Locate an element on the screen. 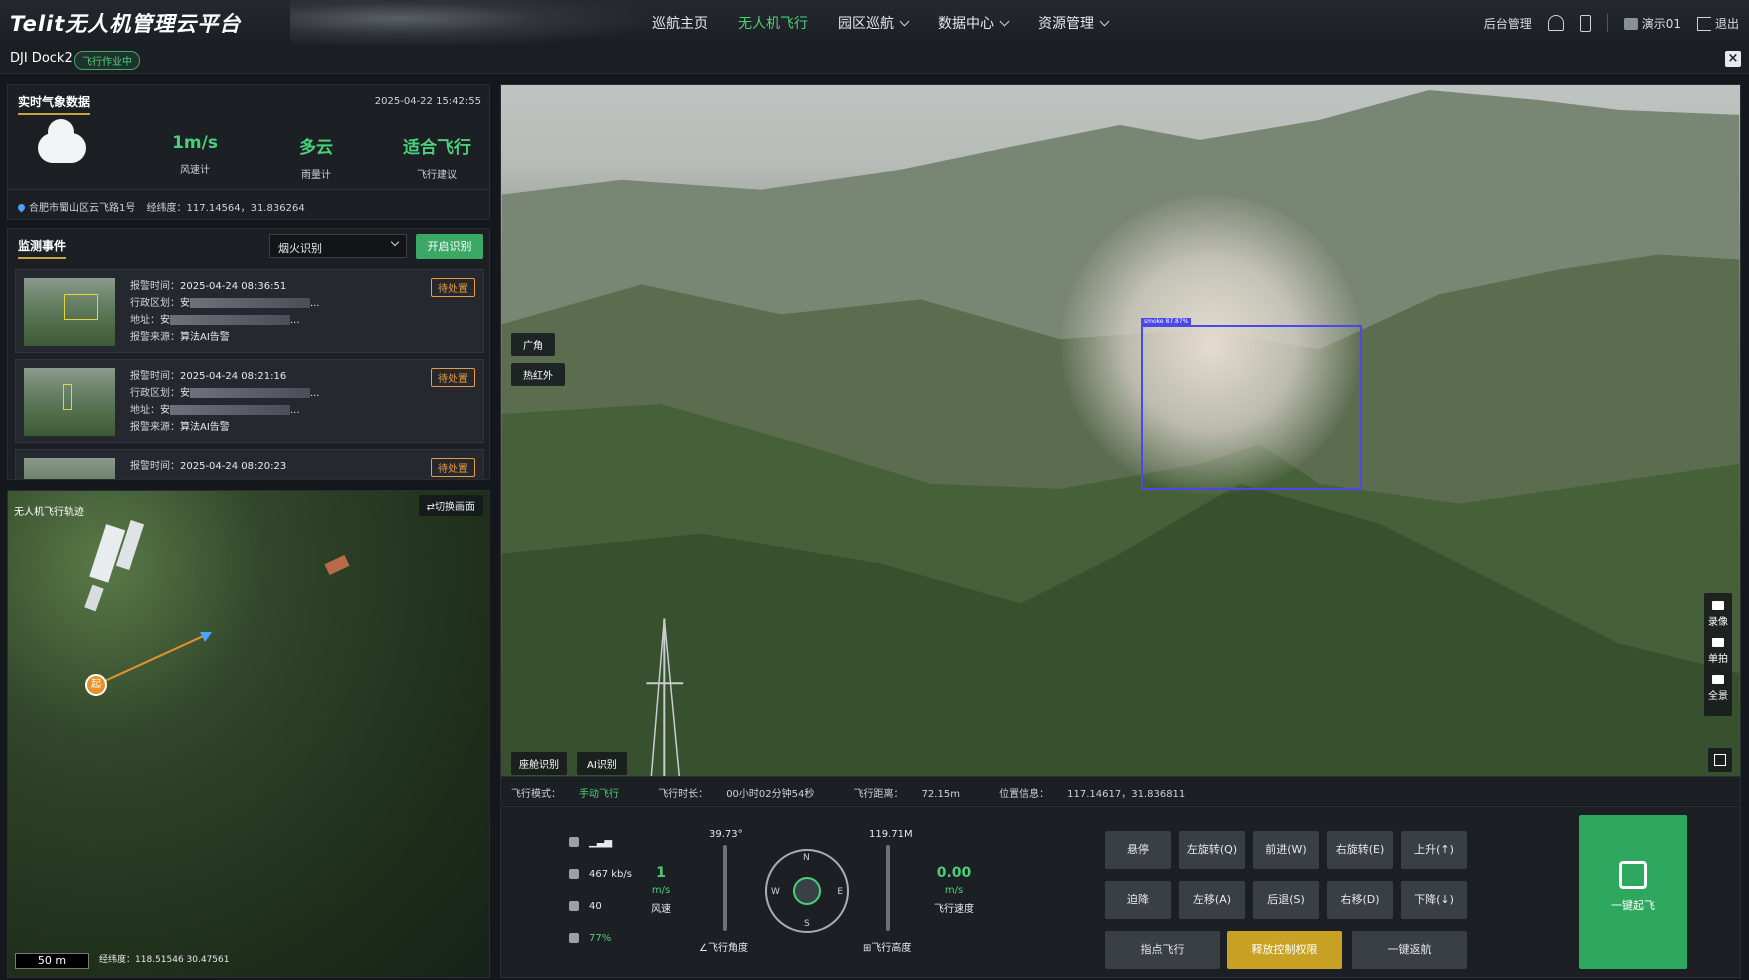 Image resolution: width=1749 pixels, height=980 pixels. location-row: 合肥市蜀山区云飞路1号 经纬度：117.14564，31.836264 is located at coordinates (249, 204).